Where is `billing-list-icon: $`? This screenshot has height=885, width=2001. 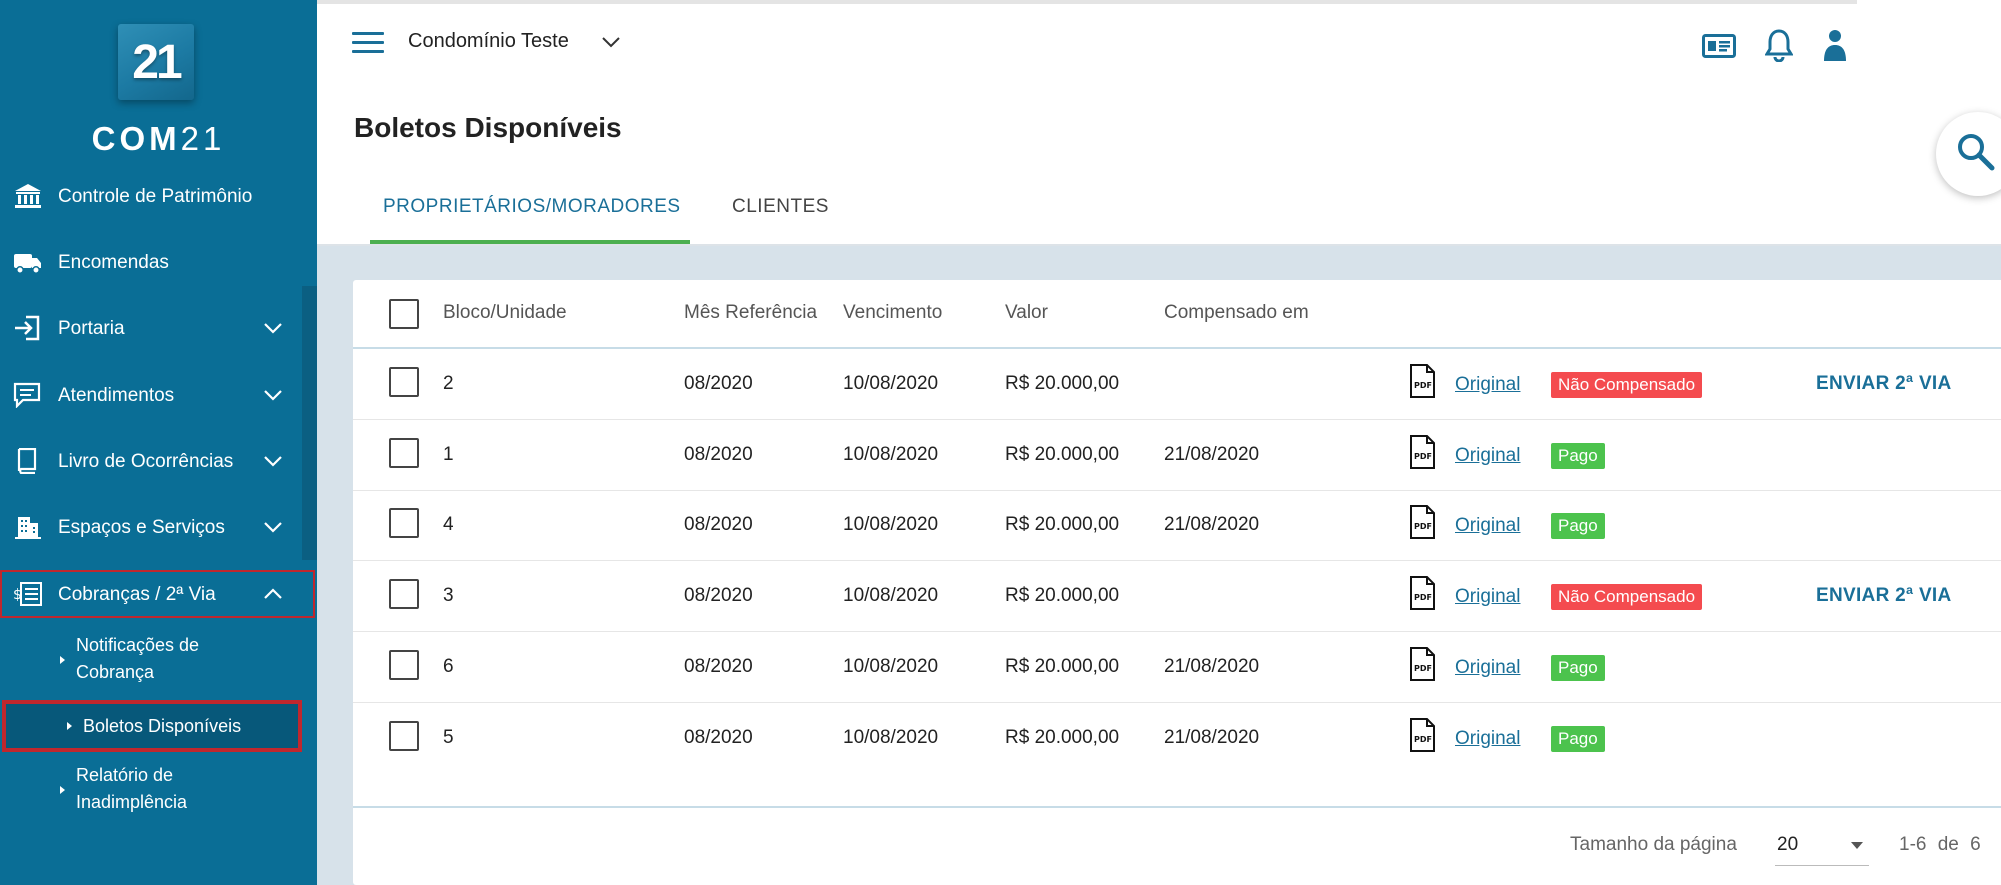
billing-list-icon: $ is located at coordinates (27, 594).